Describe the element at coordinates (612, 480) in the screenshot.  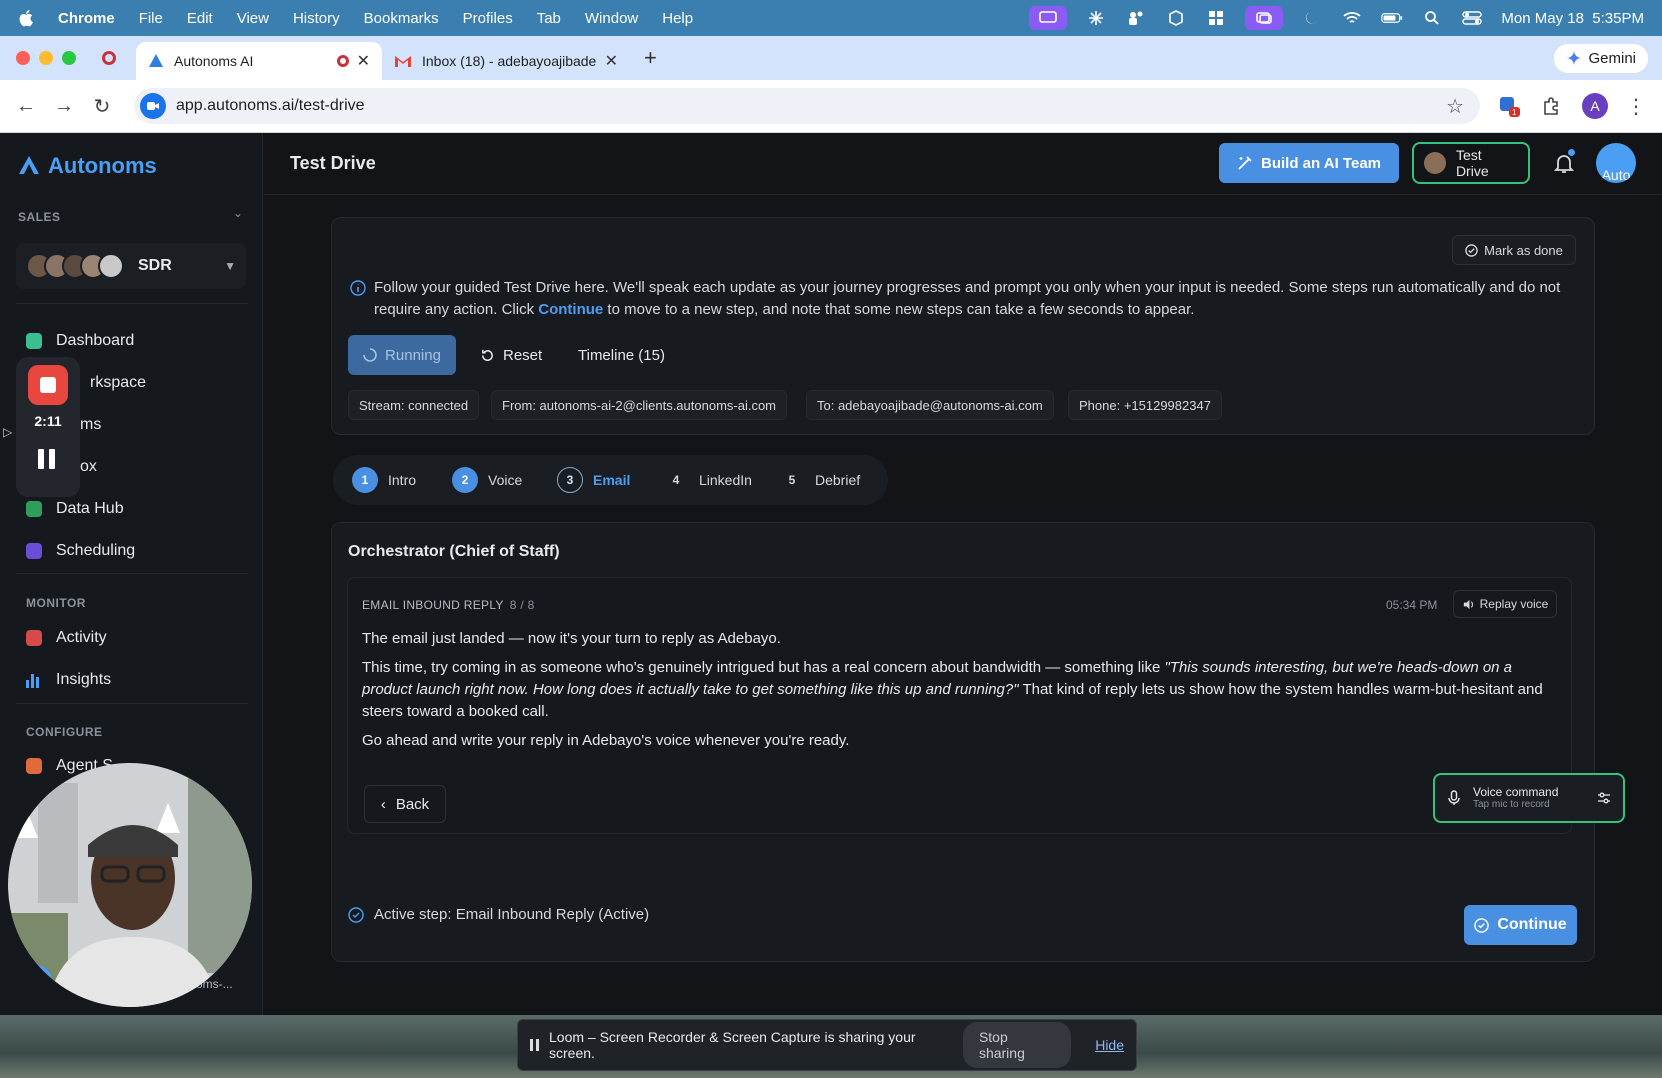
I see `step-label: Email` at that location.